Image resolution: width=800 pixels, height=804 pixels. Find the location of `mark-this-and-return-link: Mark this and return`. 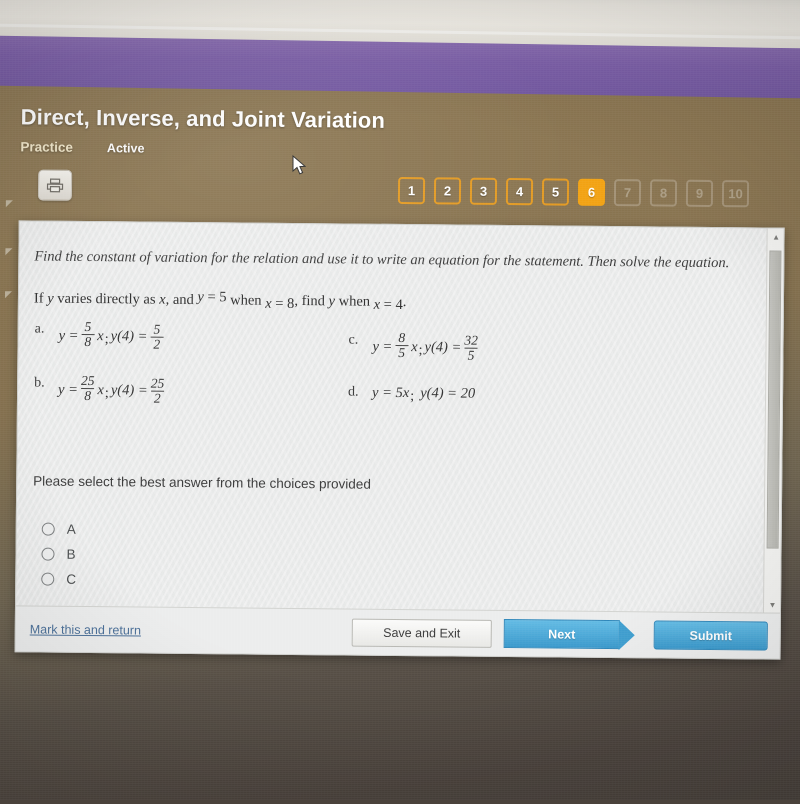

mark-this-and-return-link: Mark this and return is located at coordinates (85, 629).